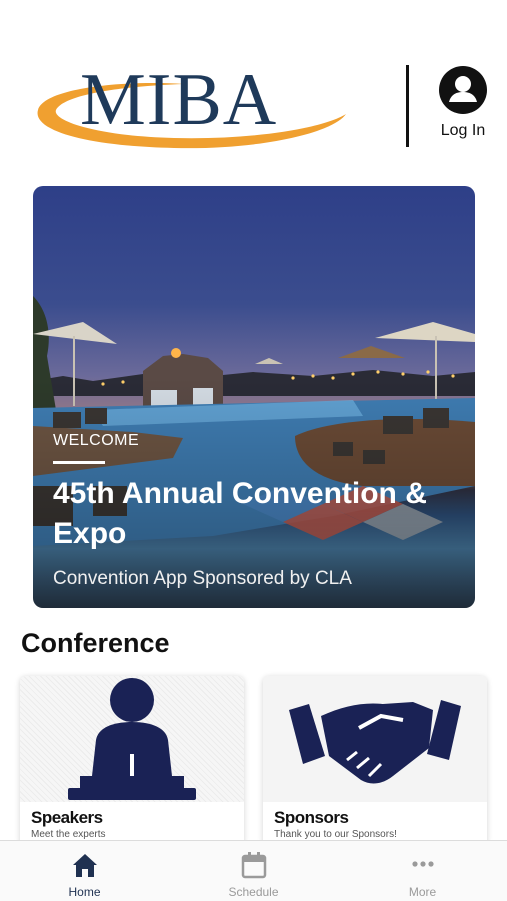 The image size is (507, 901). What do you see at coordinates (422, 871) in the screenshot?
I see `tab-more: More` at bounding box center [422, 871].